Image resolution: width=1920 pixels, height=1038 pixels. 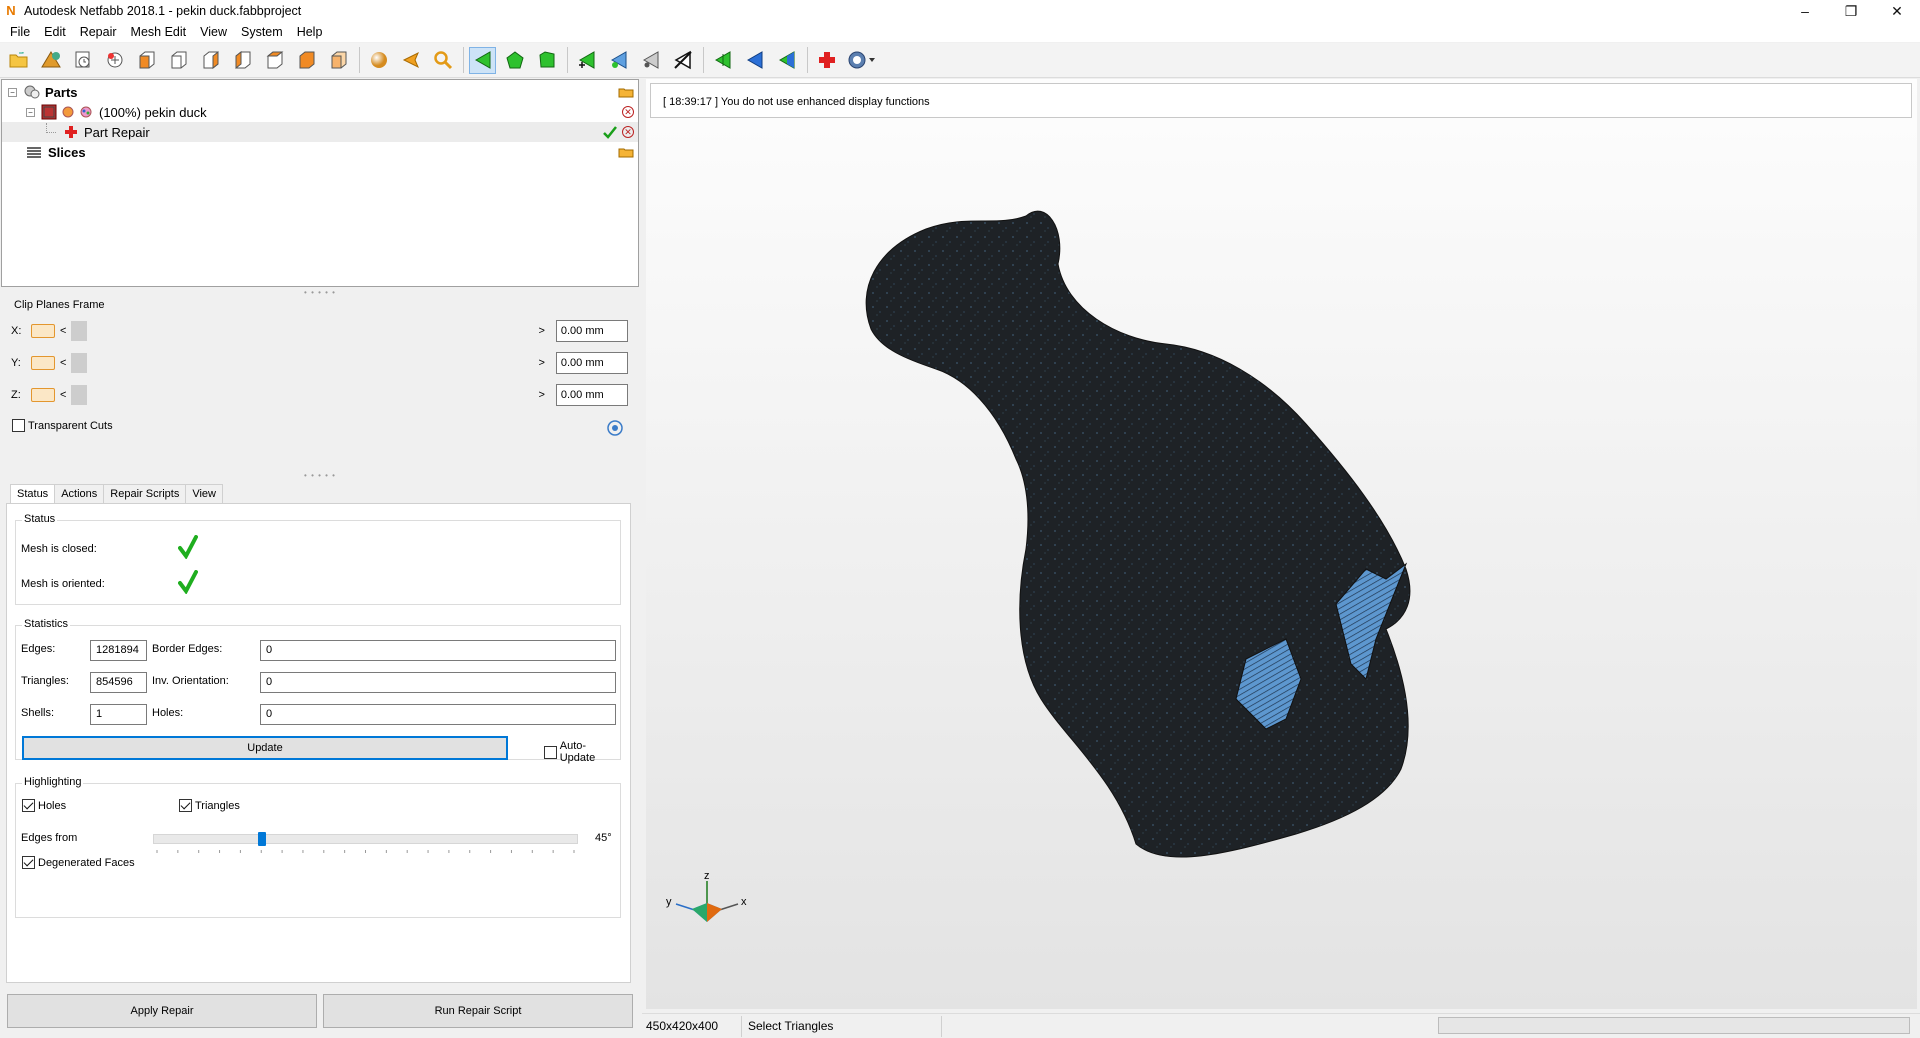 I want to click on tab-repair-scripts: Repair Scripts, so click(x=145, y=494).